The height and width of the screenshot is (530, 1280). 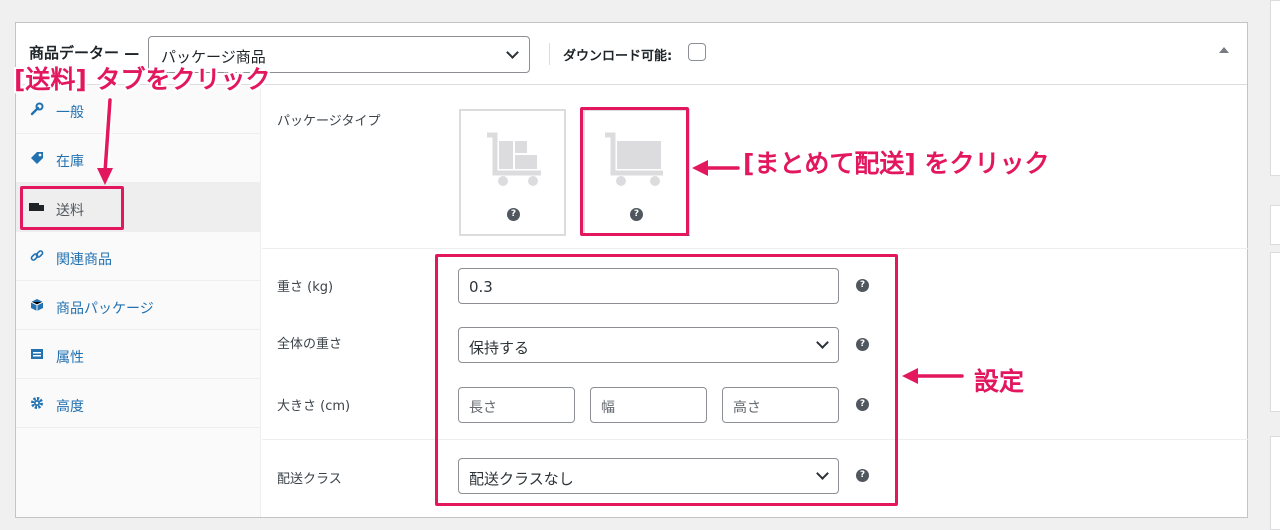 What do you see at coordinates (105, 176) in the screenshot?
I see `arrow-head-down` at bounding box center [105, 176].